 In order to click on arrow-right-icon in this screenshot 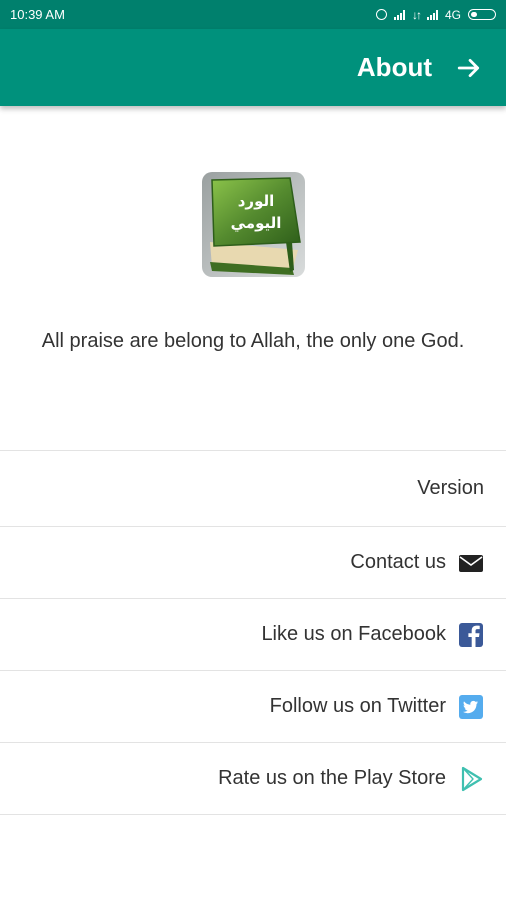, I will do `click(469, 68)`.